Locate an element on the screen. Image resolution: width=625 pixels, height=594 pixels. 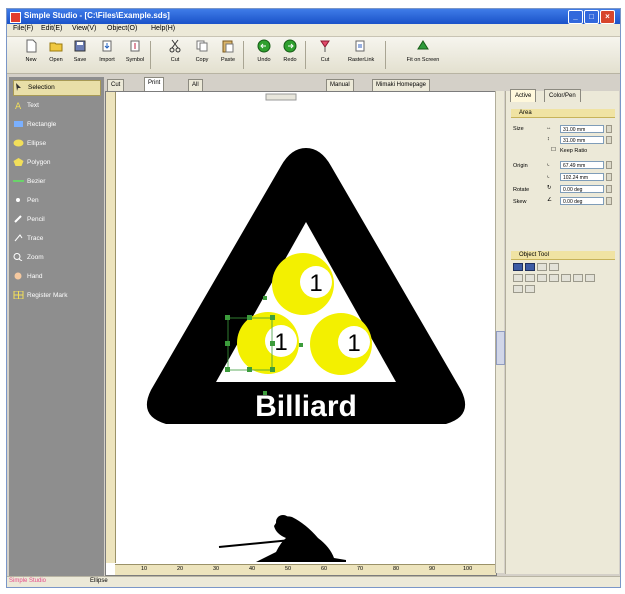
manual-button: Manual is located at coordinates (340, 85).